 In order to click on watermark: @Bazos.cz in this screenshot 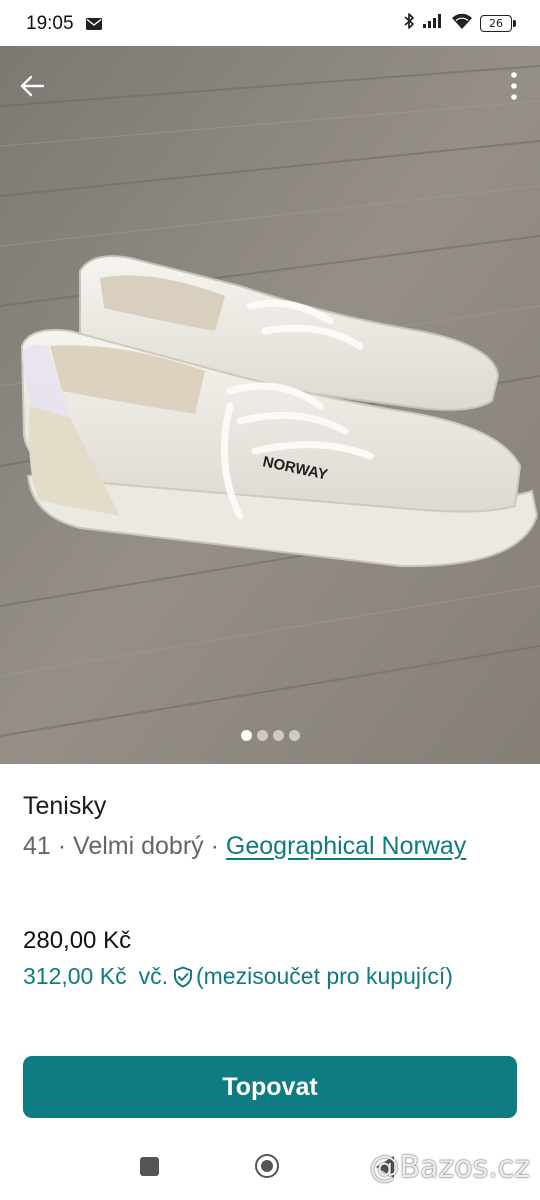, I will do `click(449, 1167)`.